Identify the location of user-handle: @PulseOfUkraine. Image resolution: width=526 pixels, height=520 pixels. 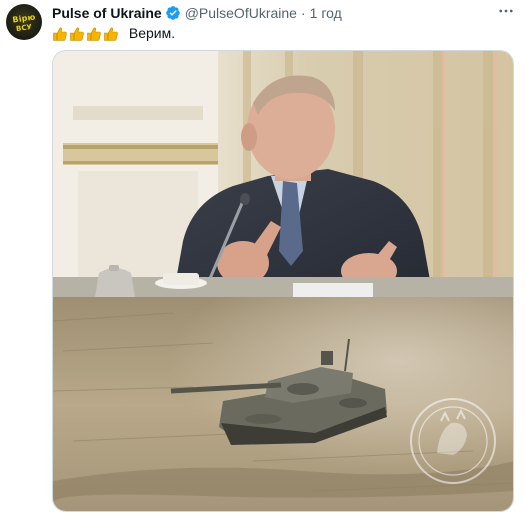
(241, 13).